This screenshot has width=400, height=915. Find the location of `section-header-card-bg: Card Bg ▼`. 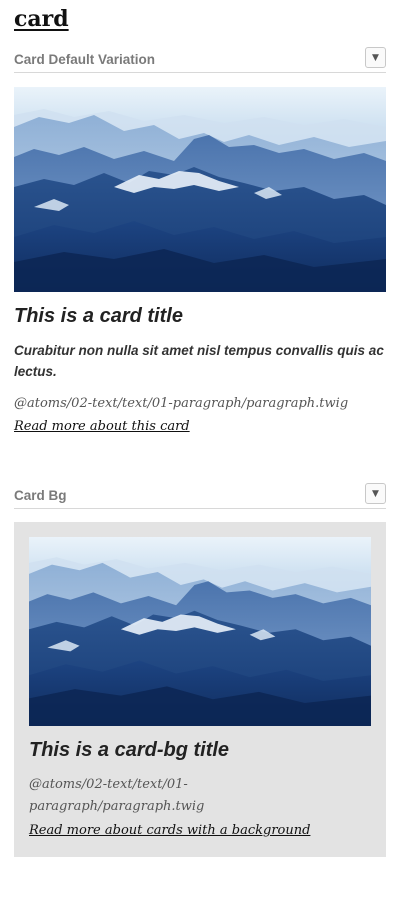

section-header-card-bg: Card Bg ▼ is located at coordinates (200, 496).